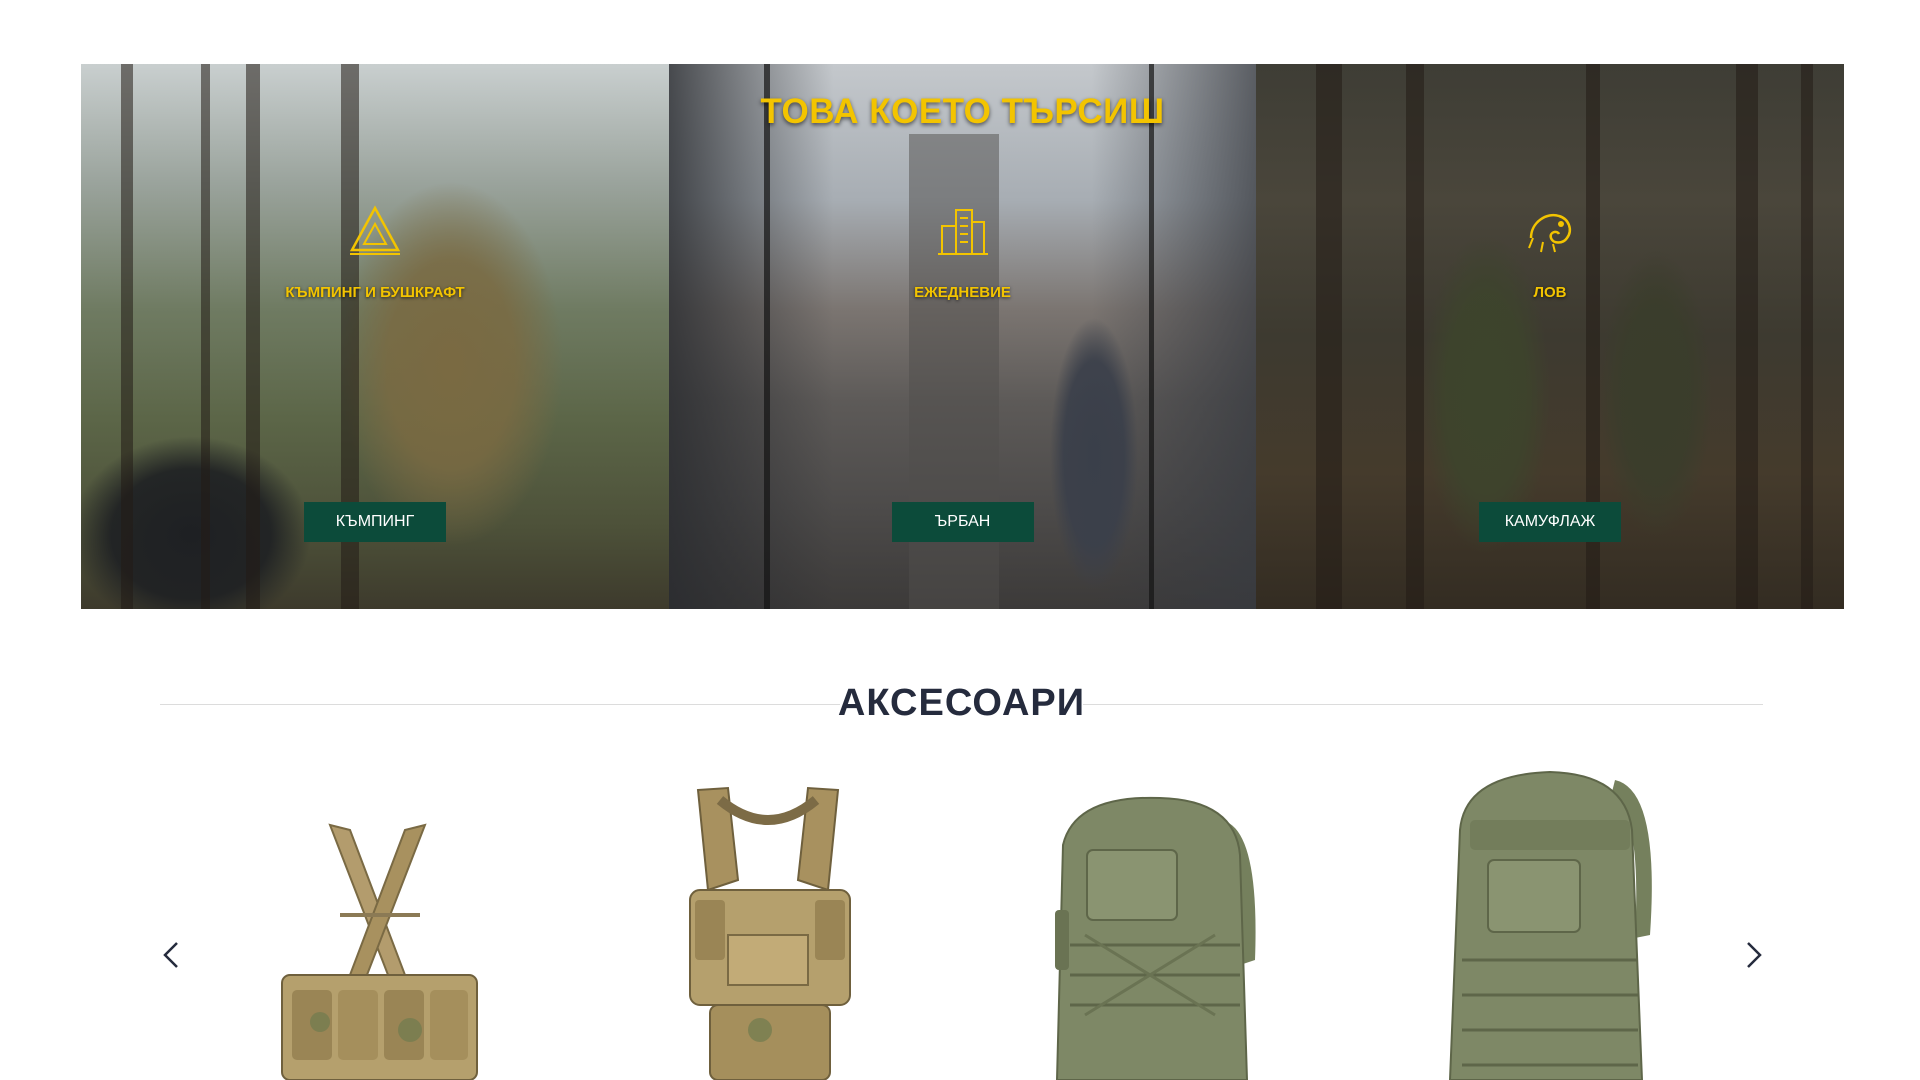 This screenshot has width=1920, height=1080. I want to click on divider-right, so click(1423, 704).